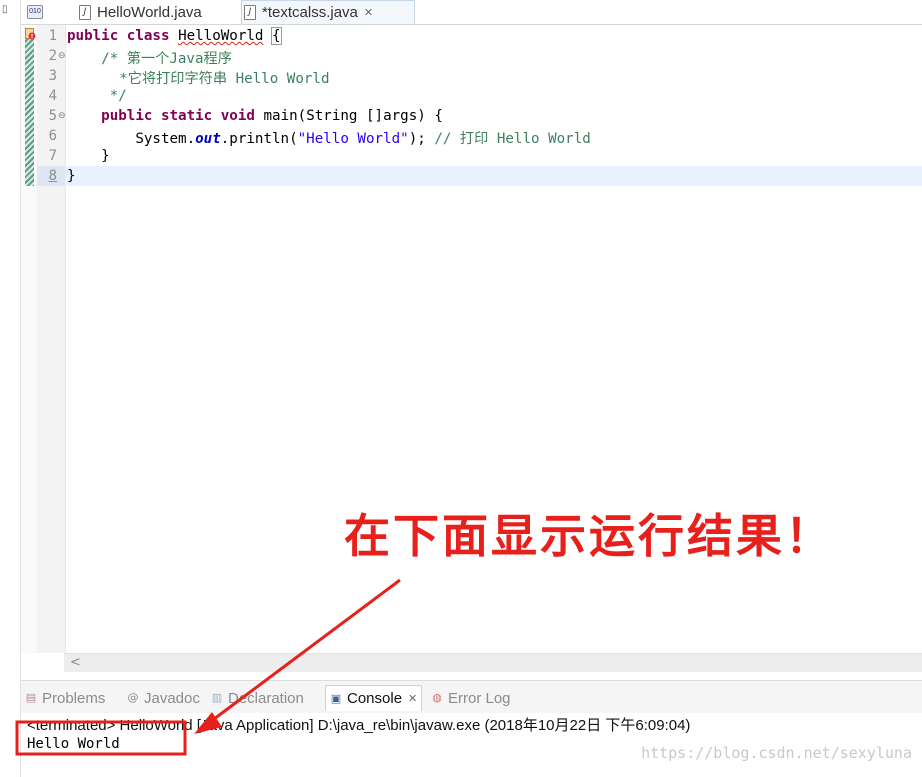 This screenshot has width=922, height=777. What do you see at coordinates (5, 9) in the screenshot?
I see `view-menu-icon: ▯` at bounding box center [5, 9].